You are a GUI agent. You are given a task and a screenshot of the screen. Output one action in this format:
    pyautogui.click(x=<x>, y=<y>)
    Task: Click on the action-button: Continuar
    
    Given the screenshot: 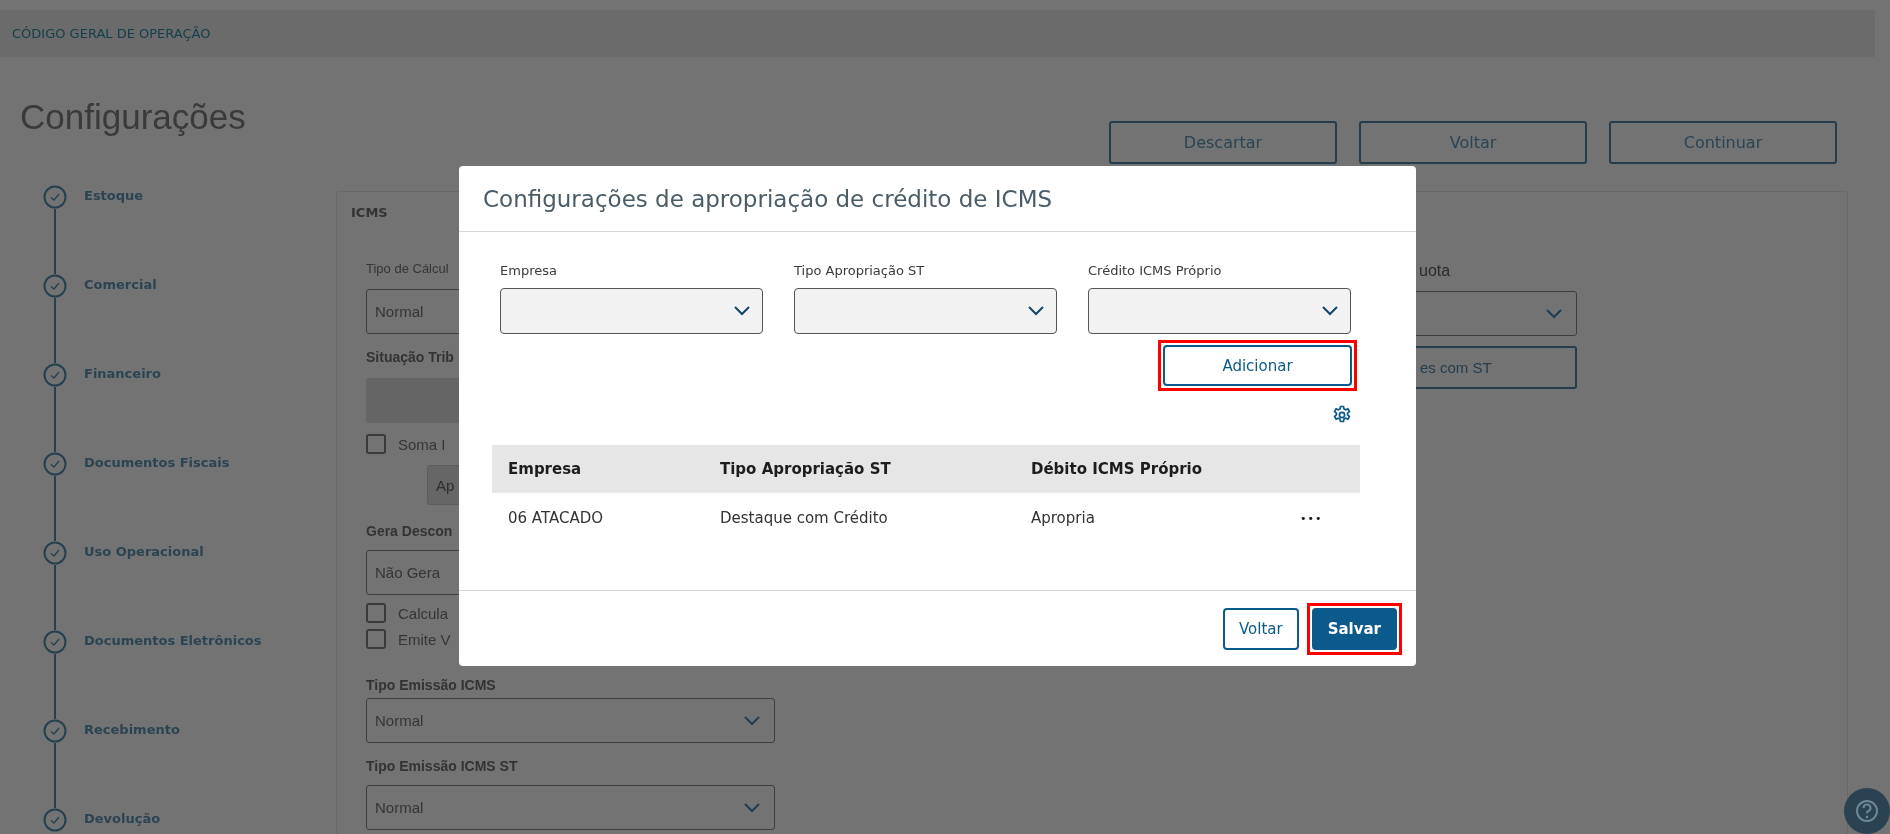 What is the action you would take?
    pyautogui.click(x=1723, y=142)
    